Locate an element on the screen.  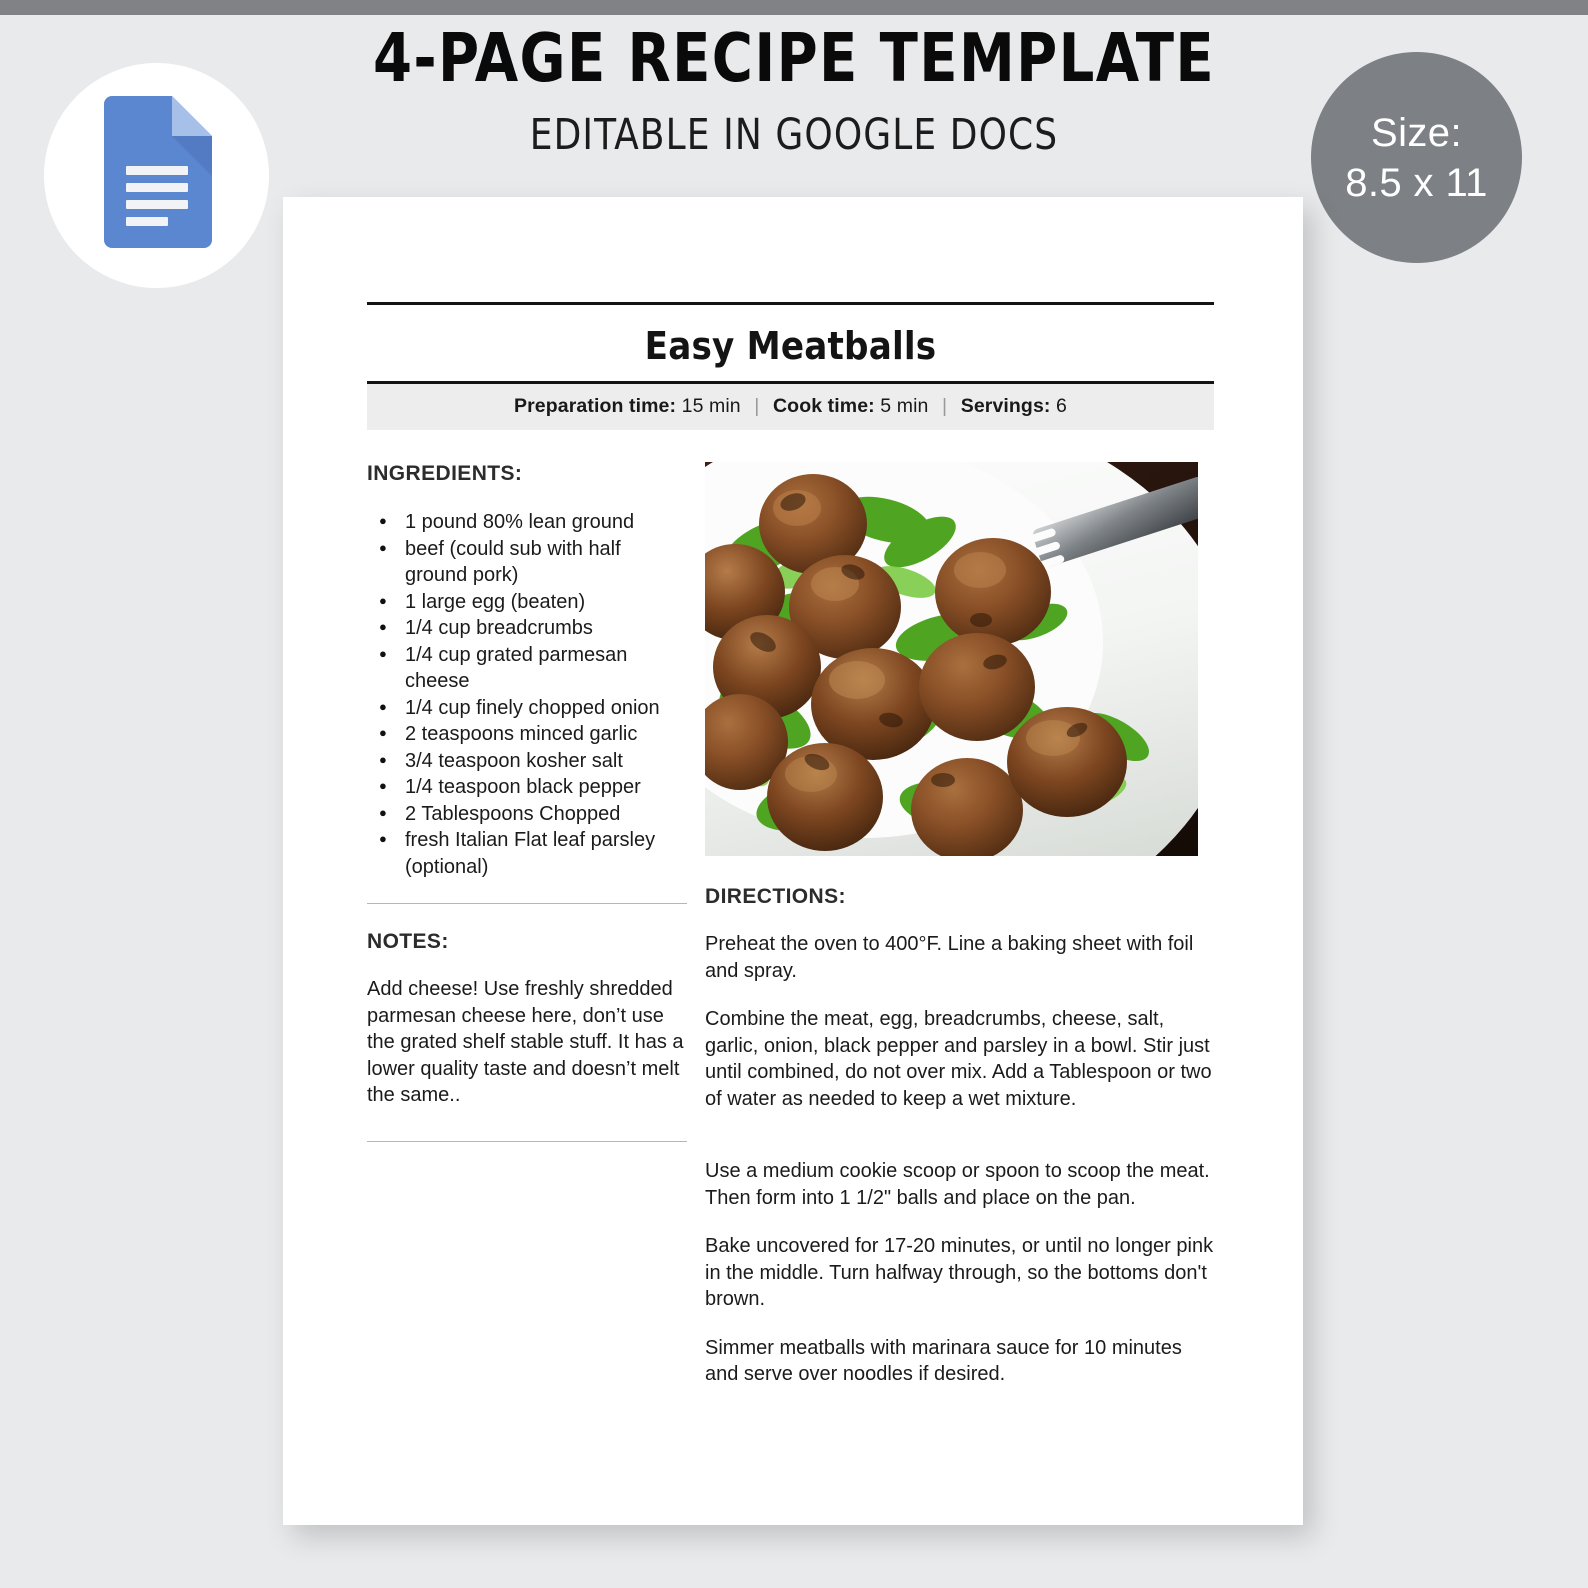
recipe-title: Easy Meatballs is located at coordinates (790, 346).